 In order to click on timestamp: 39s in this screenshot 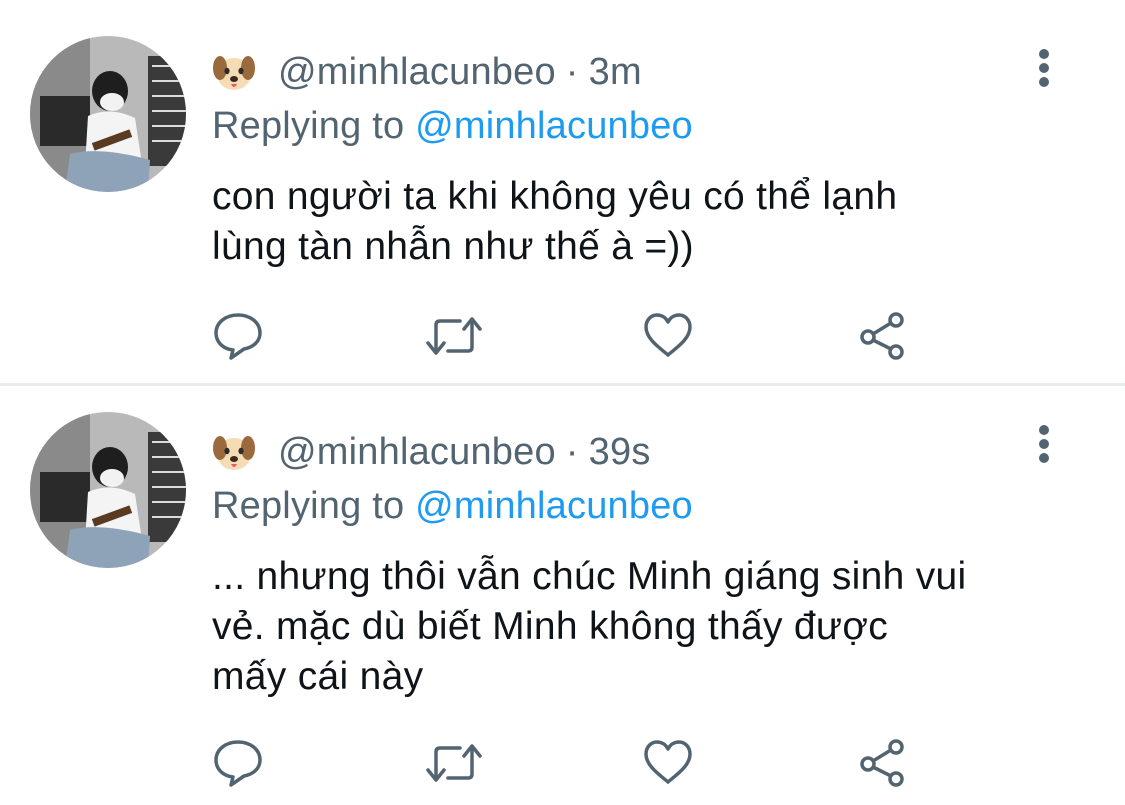, I will do `click(620, 452)`.